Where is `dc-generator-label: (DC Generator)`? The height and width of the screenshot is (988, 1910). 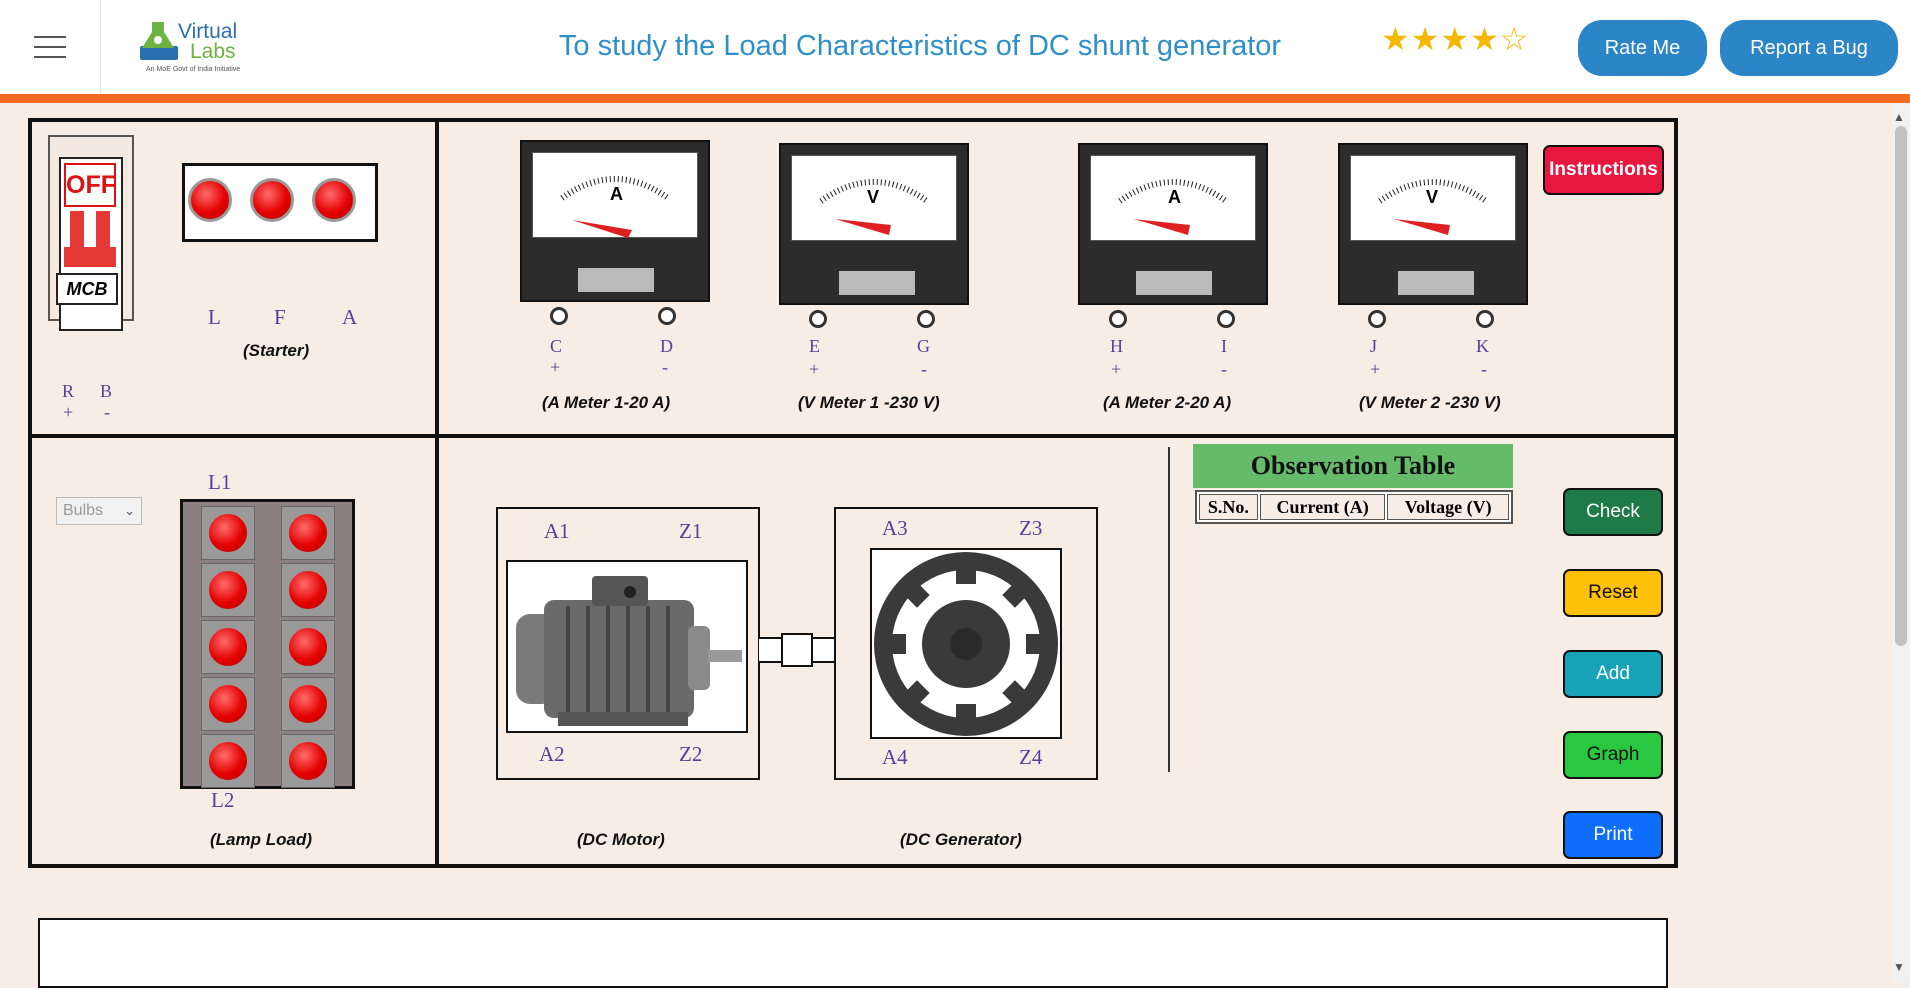
dc-generator-label: (DC Generator) is located at coordinates (961, 839).